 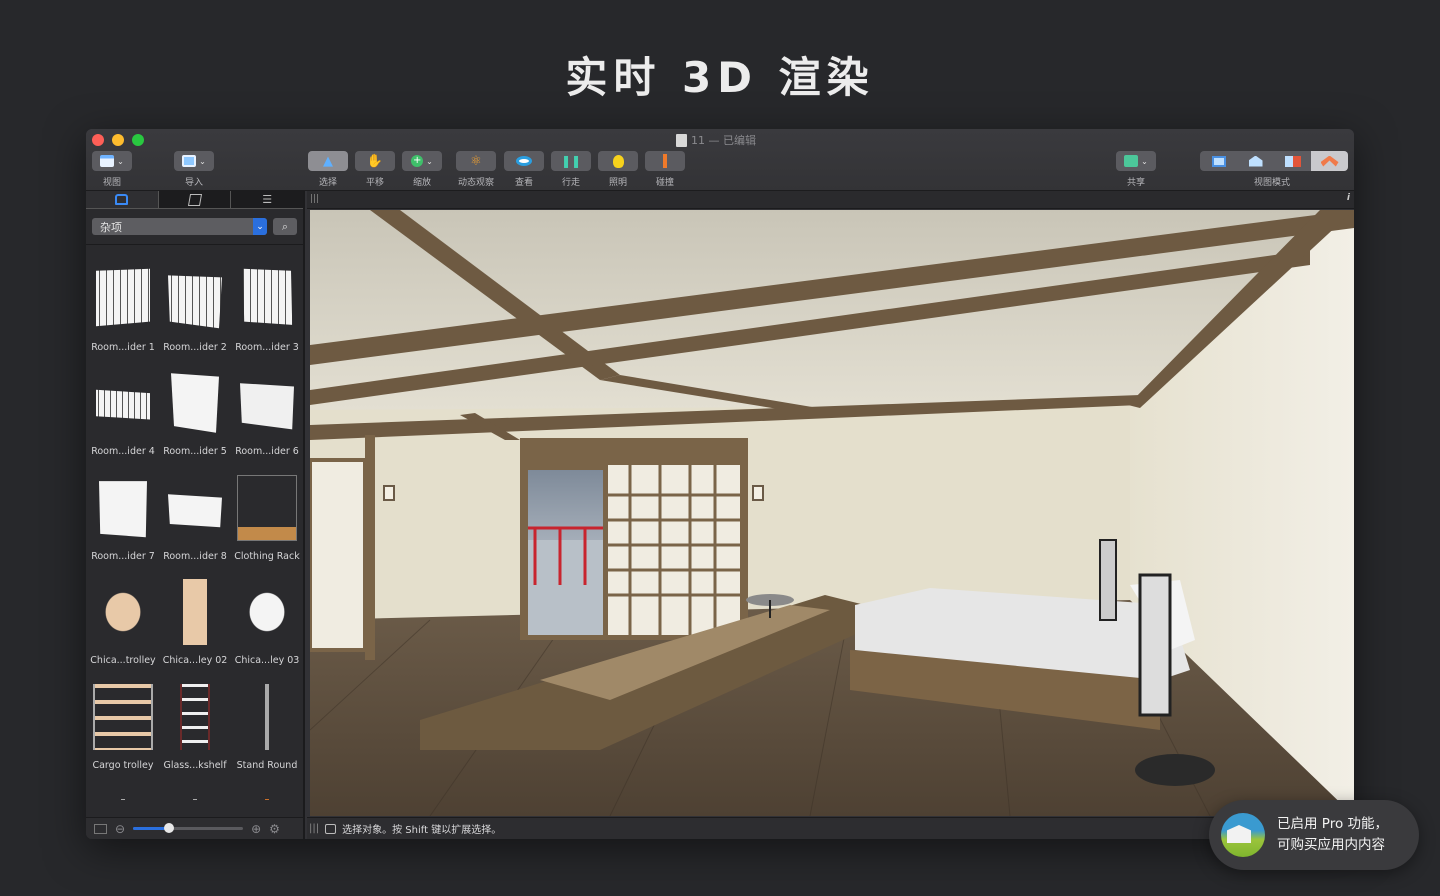 I want to click on library-item: Glass...kshelf, so click(x=195, y=723).